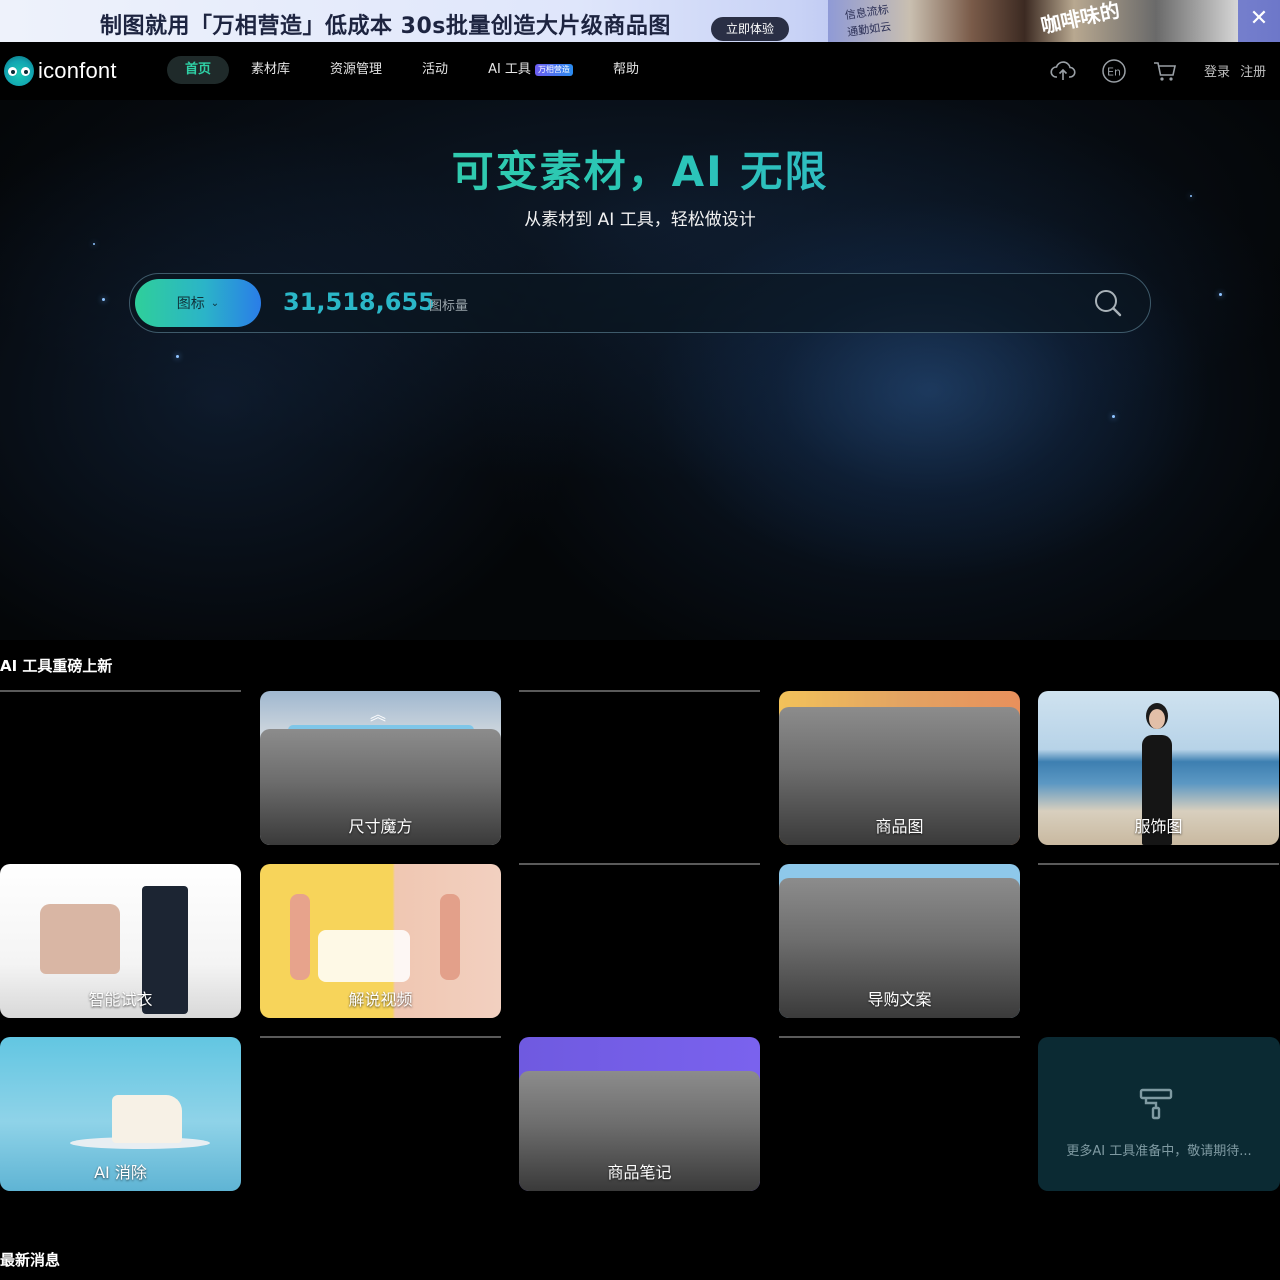  I want to click on logo: iconfont, so click(60, 71).